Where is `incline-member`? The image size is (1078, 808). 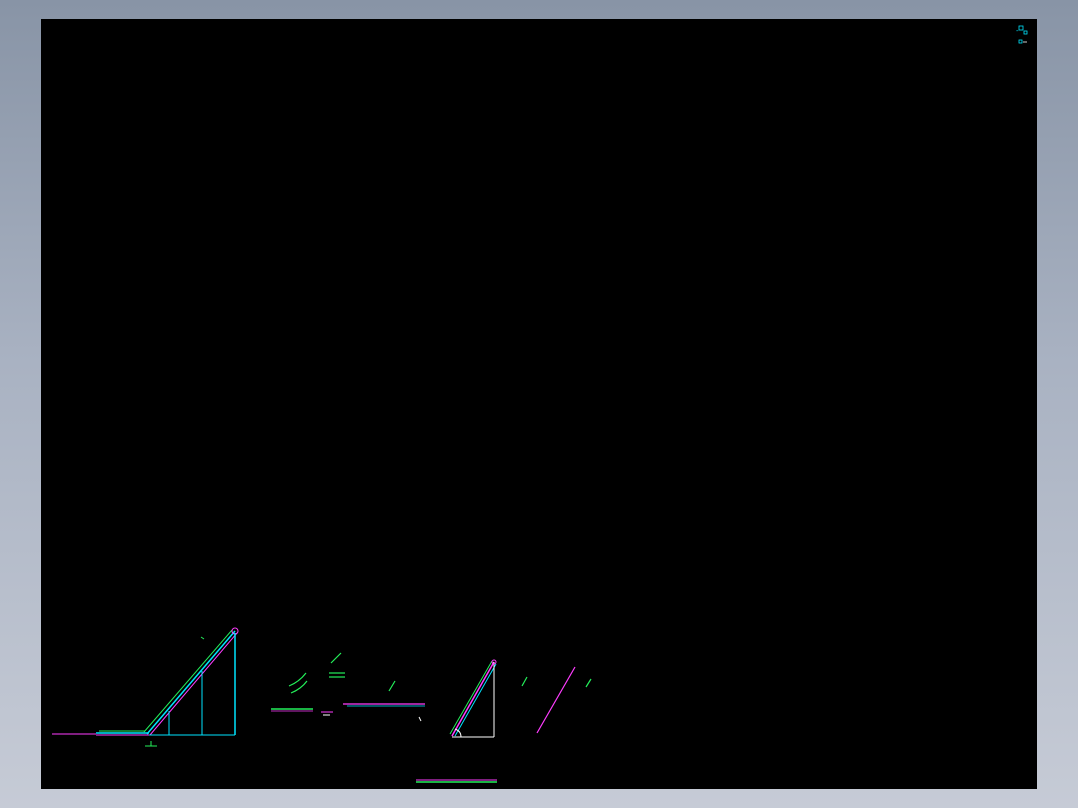 incline-member is located at coordinates (473, 699).